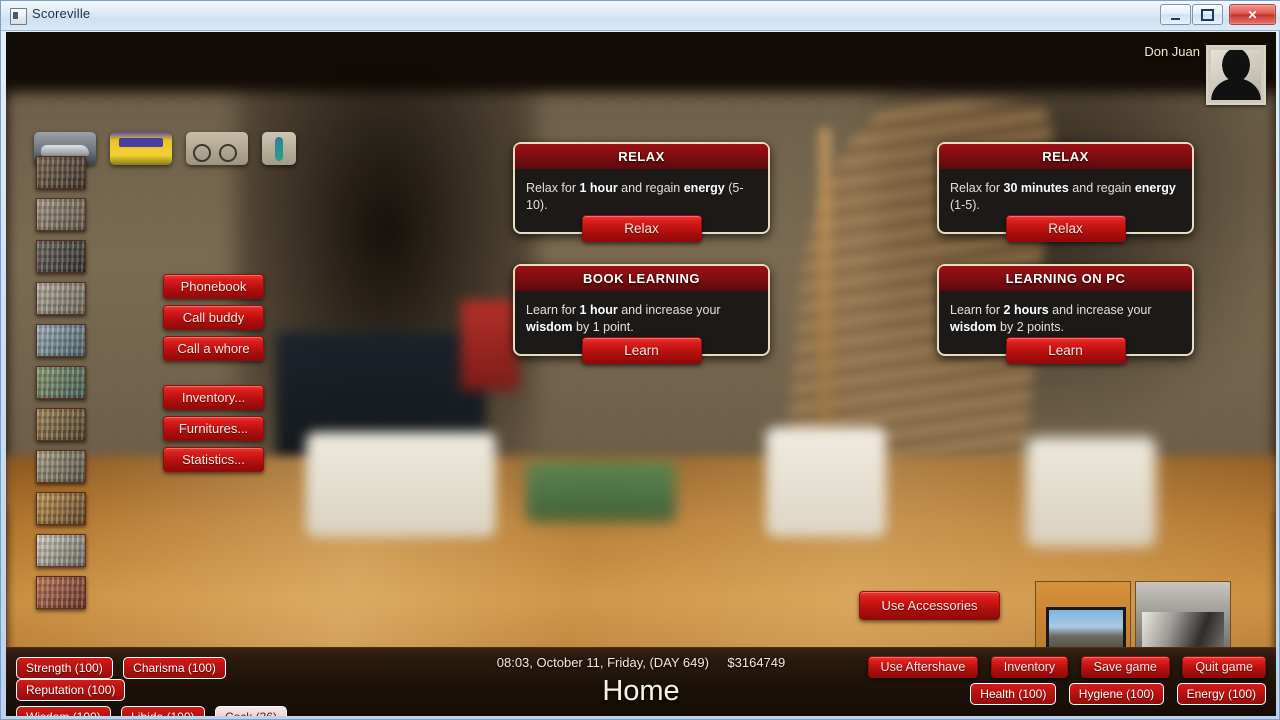  I want to click on text-post: (1-5)., so click(965, 205).